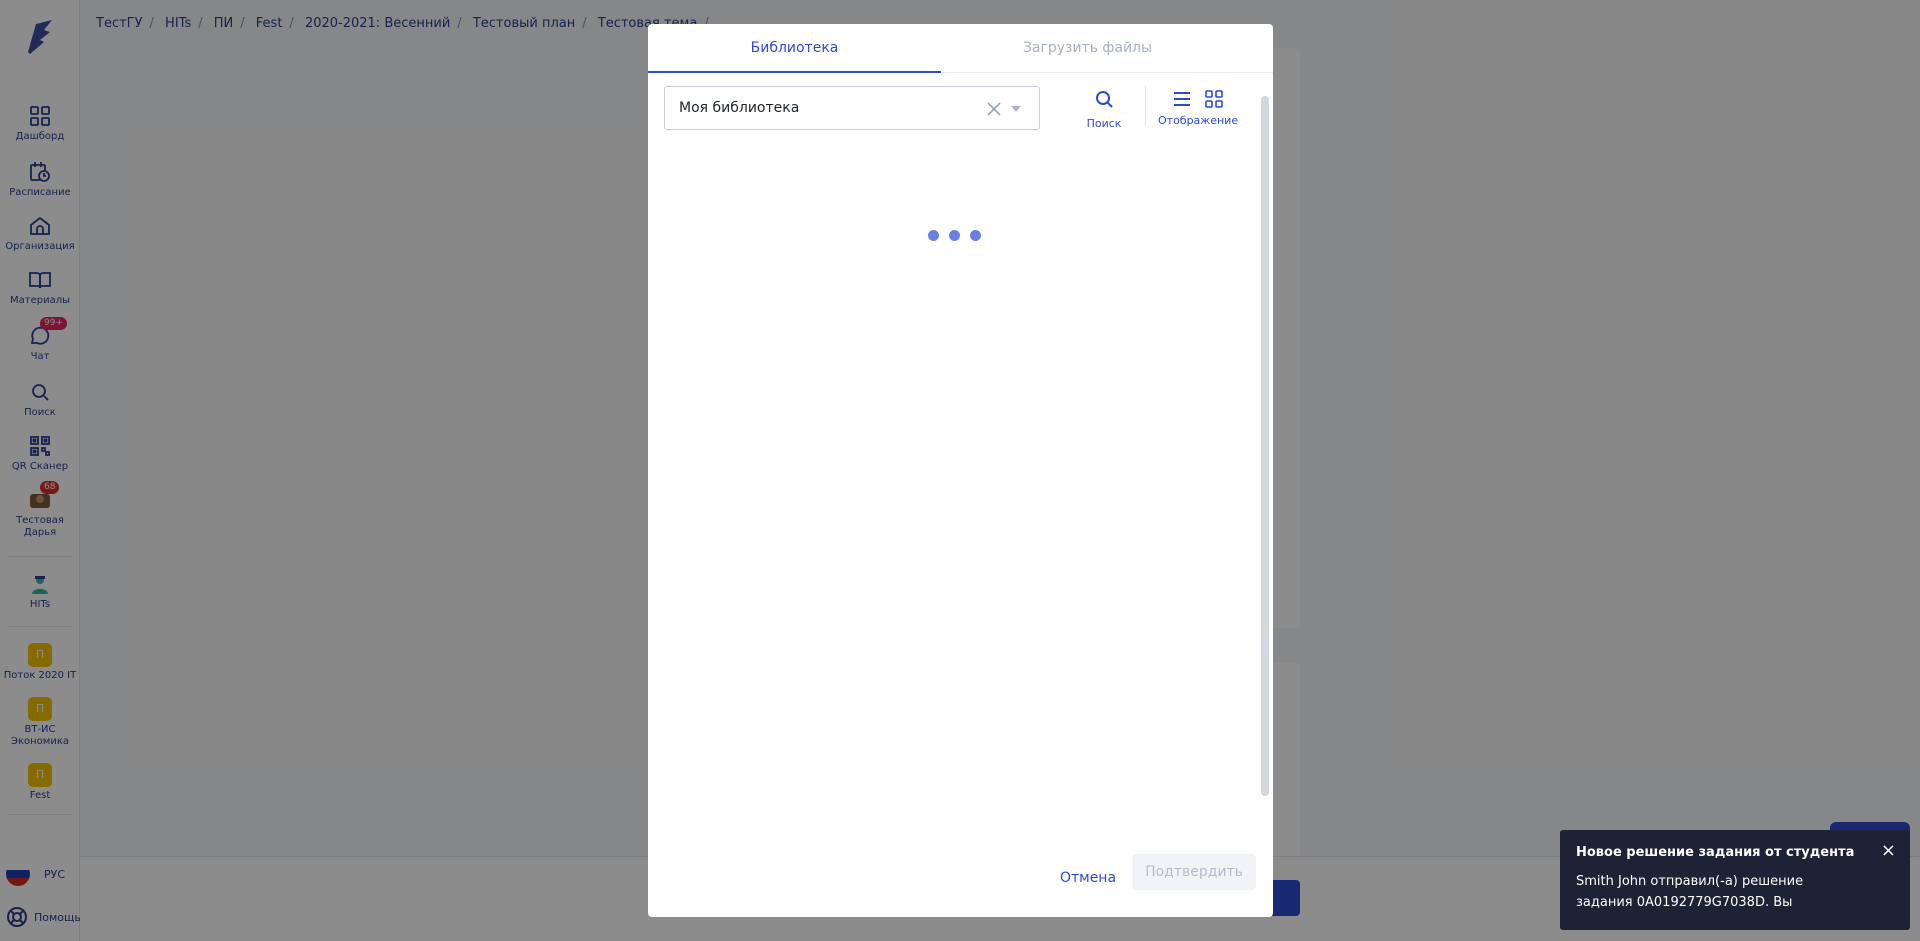 The width and height of the screenshot is (1920, 941). What do you see at coordinates (1104, 109) in the screenshot?
I see `search-button: Поиск` at bounding box center [1104, 109].